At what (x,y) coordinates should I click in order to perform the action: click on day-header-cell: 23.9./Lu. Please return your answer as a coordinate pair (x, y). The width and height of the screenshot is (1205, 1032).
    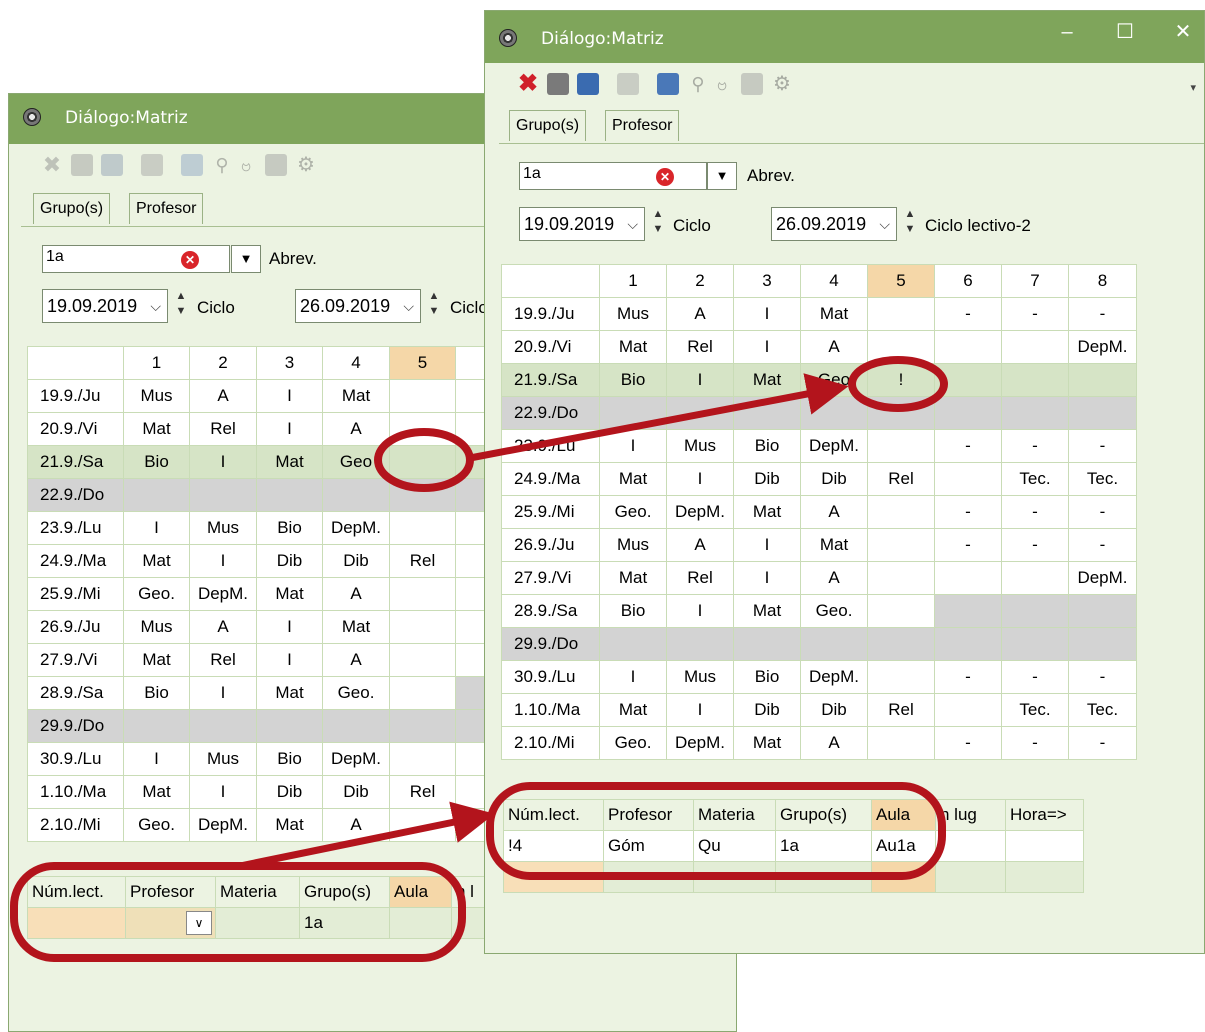
    Looking at the image, I should click on (75, 528).